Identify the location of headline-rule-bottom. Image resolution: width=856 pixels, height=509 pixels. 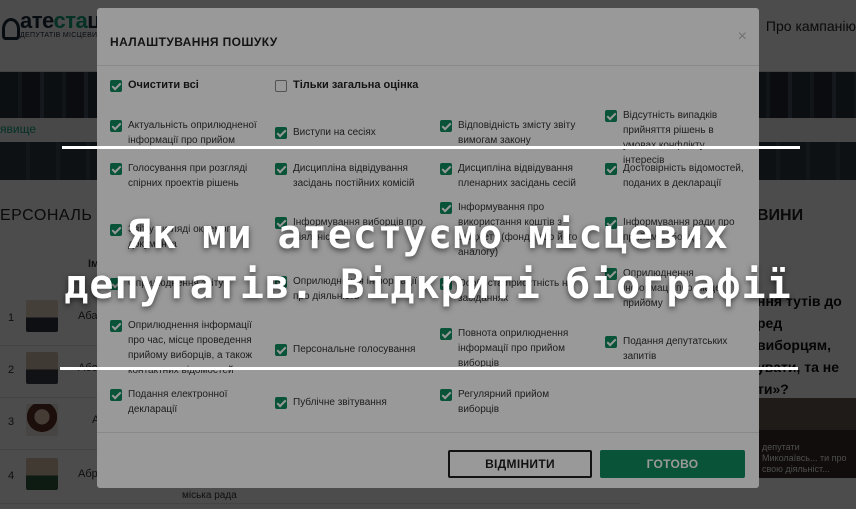
(429, 368).